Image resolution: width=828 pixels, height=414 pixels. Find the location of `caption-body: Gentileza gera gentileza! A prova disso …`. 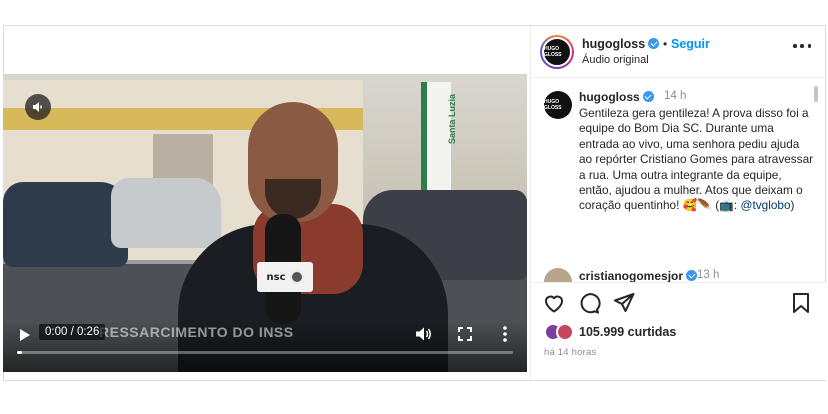

caption-body: Gentileza gera gentileza! A prova disso … is located at coordinates (696, 159).